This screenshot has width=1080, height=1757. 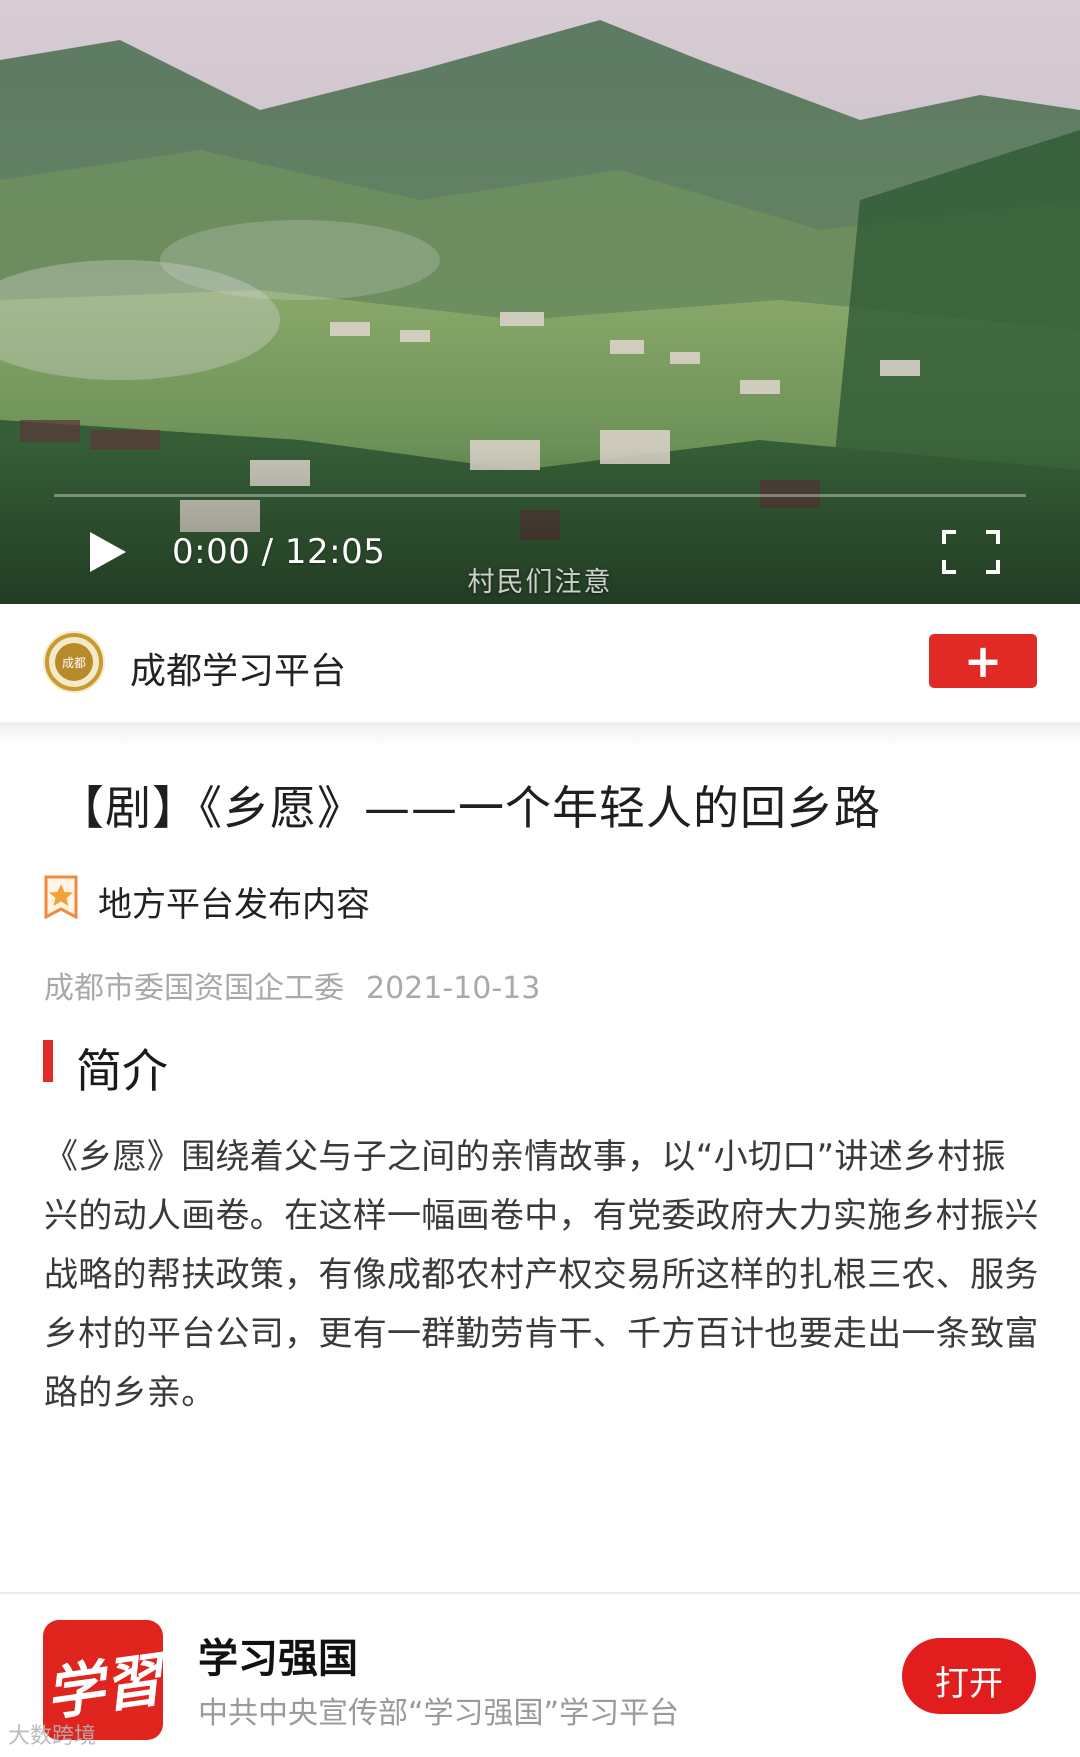 I want to click on channel-logo-text: 成都, so click(x=74, y=663).